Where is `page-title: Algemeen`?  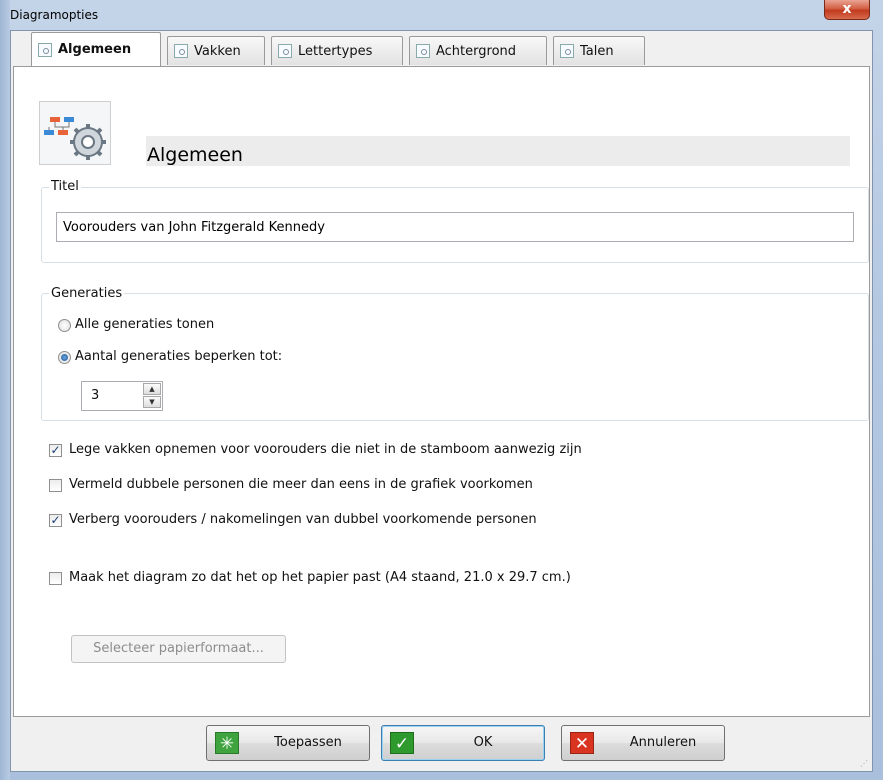
page-title: Algemeen is located at coordinates (195, 155).